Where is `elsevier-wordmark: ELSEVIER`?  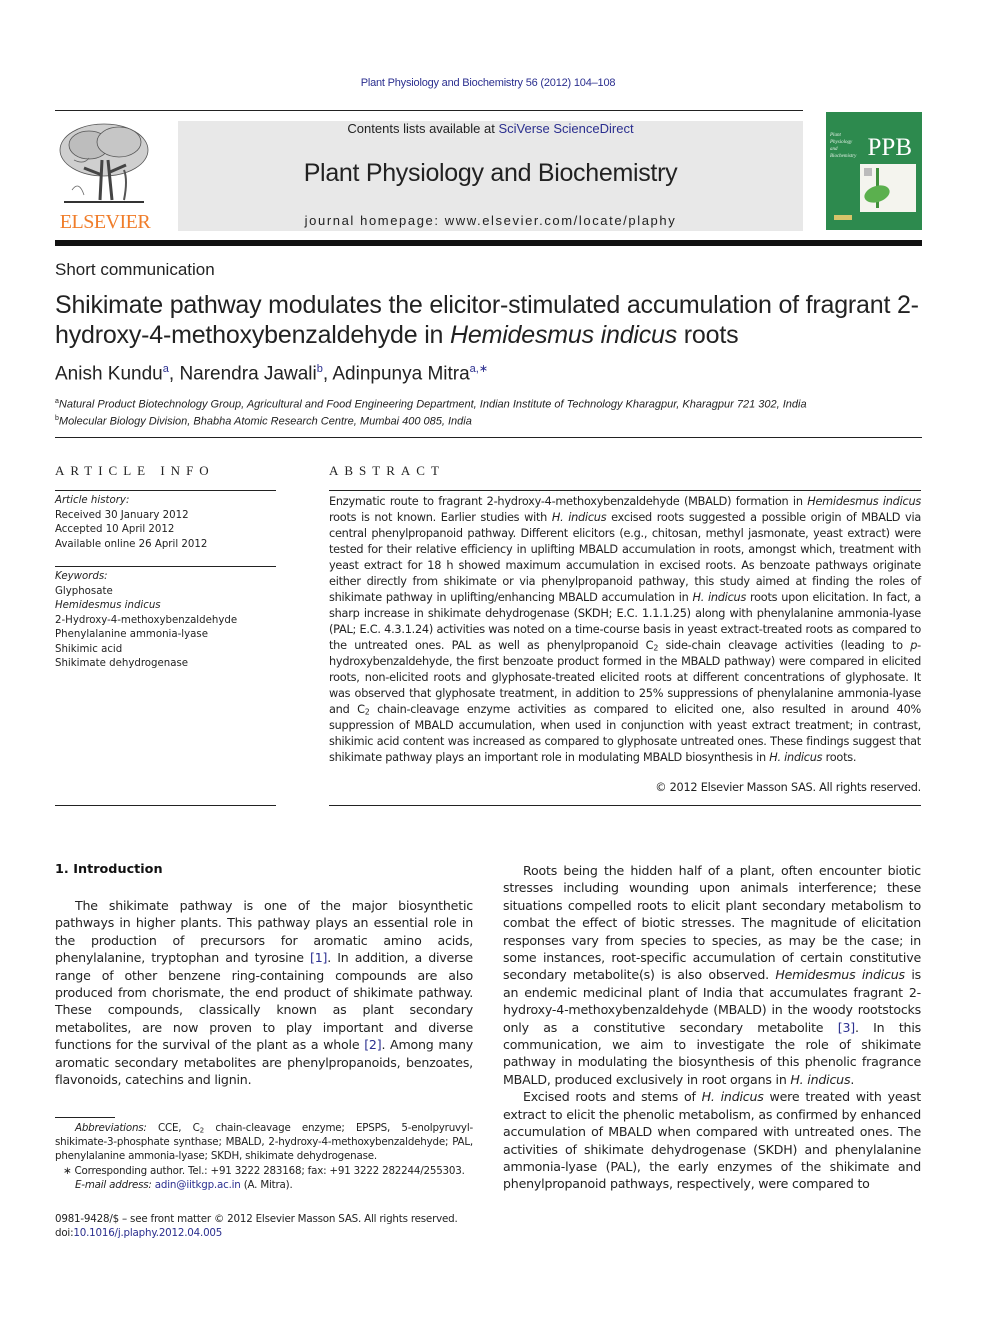 elsevier-wordmark: ELSEVIER is located at coordinates (105, 222).